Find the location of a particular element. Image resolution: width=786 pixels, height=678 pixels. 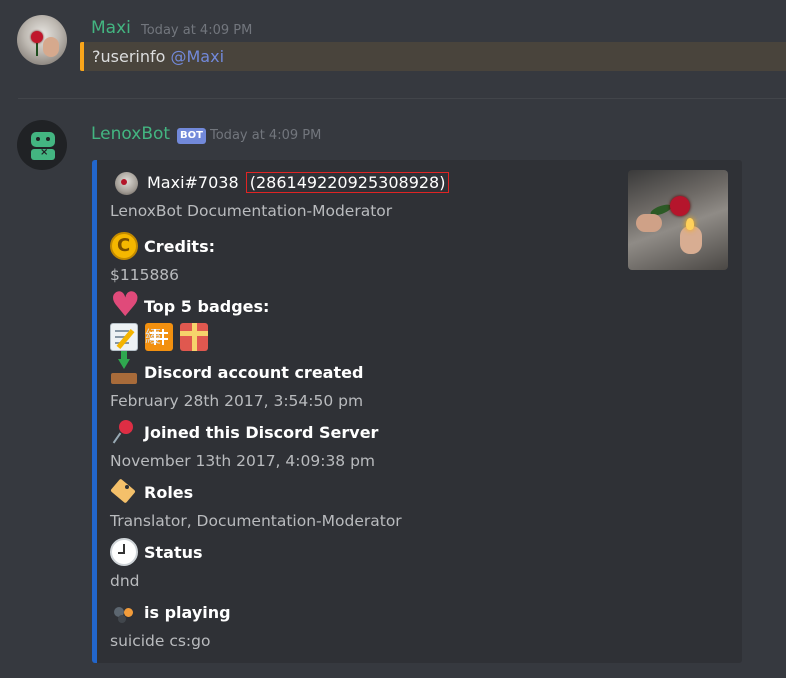

embed-author: Maxi#7038 (286149220925308928) is located at coordinates (298, 182).